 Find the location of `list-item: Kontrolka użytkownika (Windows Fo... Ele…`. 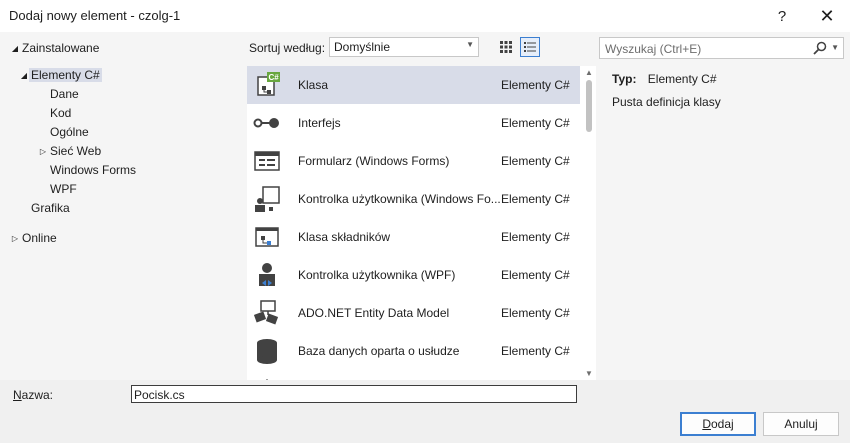

list-item: Kontrolka użytkownika (Windows Fo... Ele… is located at coordinates (413, 199).